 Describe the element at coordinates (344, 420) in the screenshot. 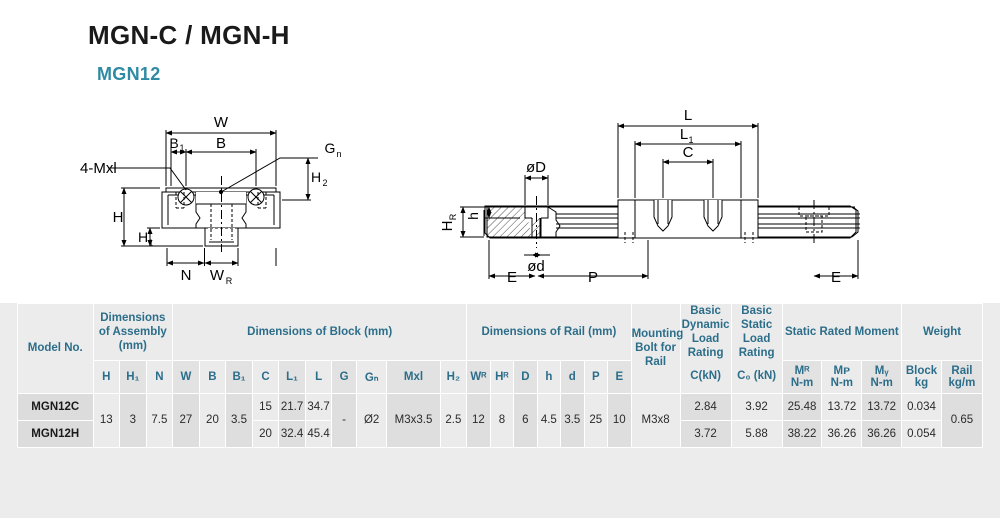

I see `cell-G: -` at that location.